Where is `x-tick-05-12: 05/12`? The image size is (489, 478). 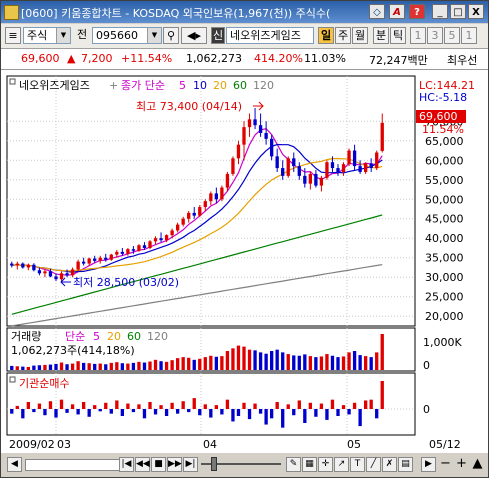
x-tick-05-12: 05/12 is located at coordinates (445, 444).